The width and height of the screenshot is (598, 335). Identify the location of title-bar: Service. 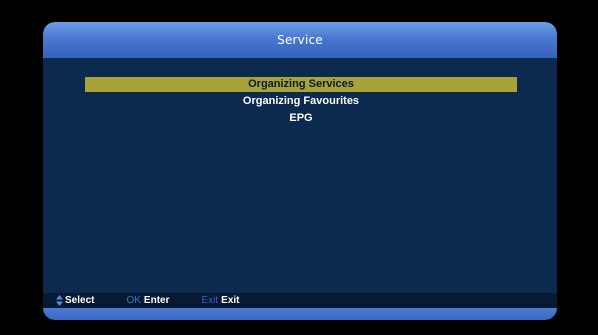
(300, 40).